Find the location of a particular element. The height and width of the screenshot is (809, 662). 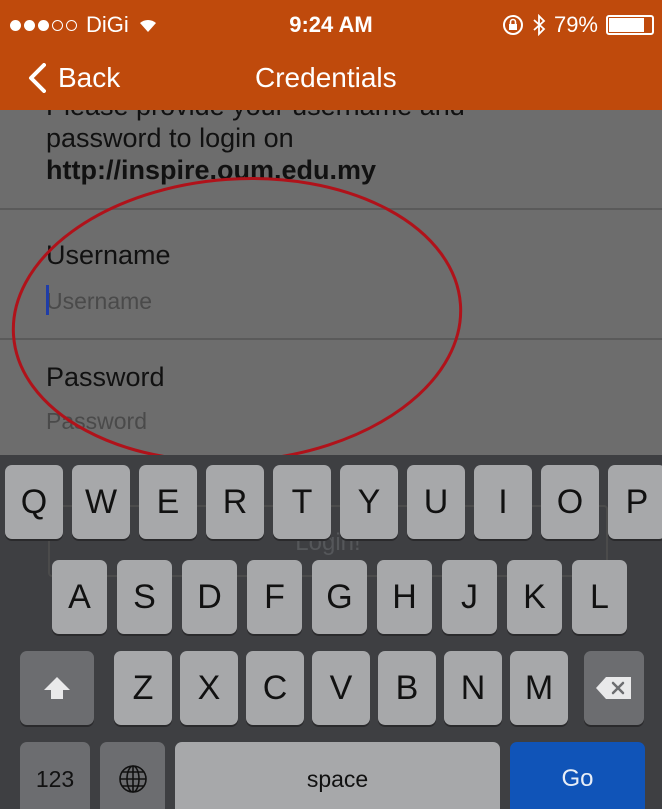

space-key: space is located at coordinates (337, 775).